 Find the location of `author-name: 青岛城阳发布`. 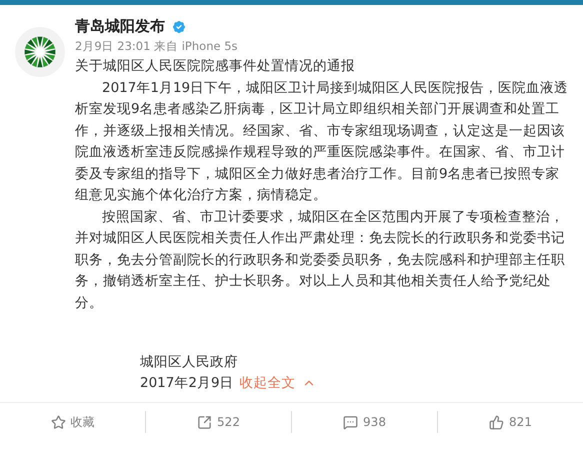

author-name: 青岛城阳发布 is located at coordinates (120, 26).